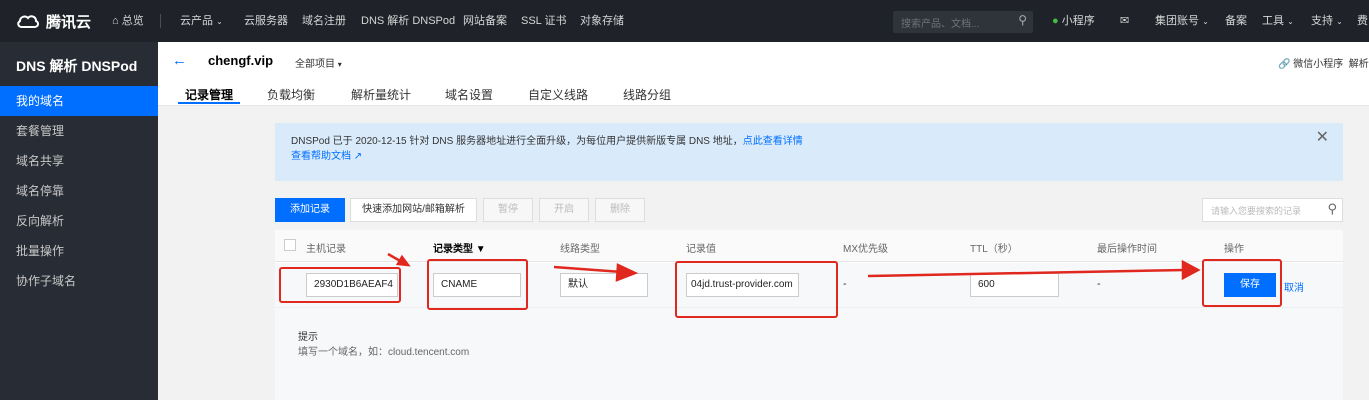  I want to click on global-search-input: 搜索产品、文档... ⚲, so click(963, 22).